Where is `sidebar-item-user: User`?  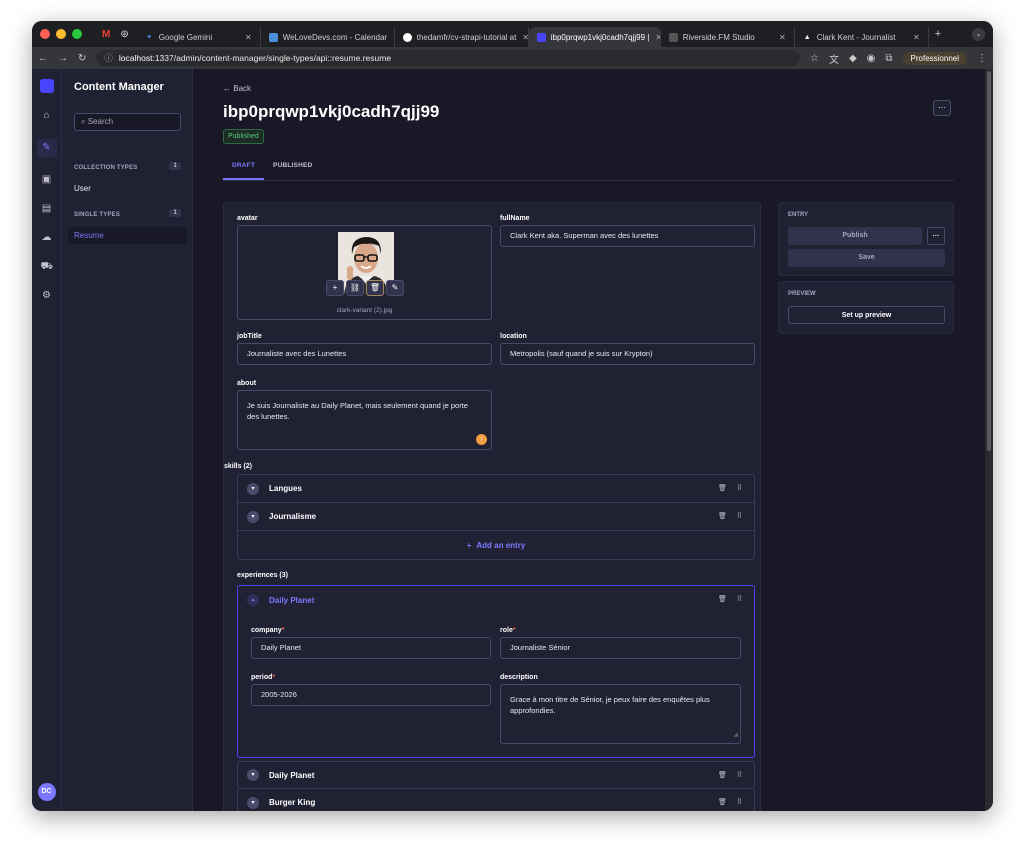 sidebar-item-user: User is located at coordinates (127, 188).